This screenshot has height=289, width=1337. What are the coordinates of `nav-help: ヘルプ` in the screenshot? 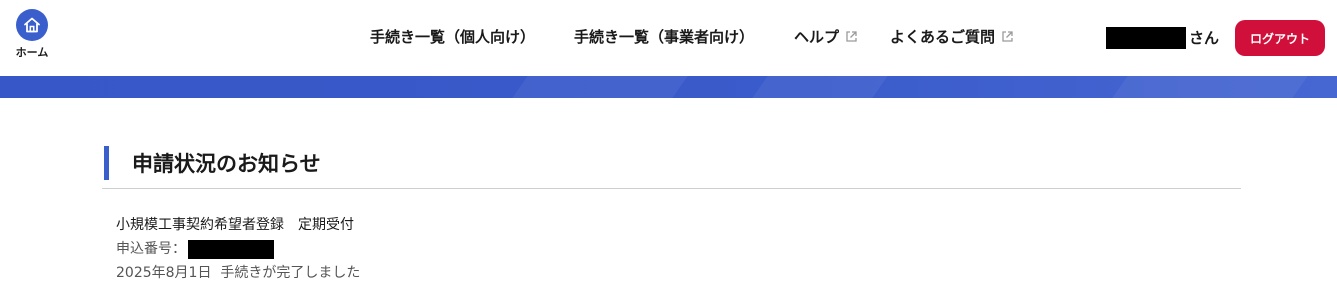 It's located at (826, 36).